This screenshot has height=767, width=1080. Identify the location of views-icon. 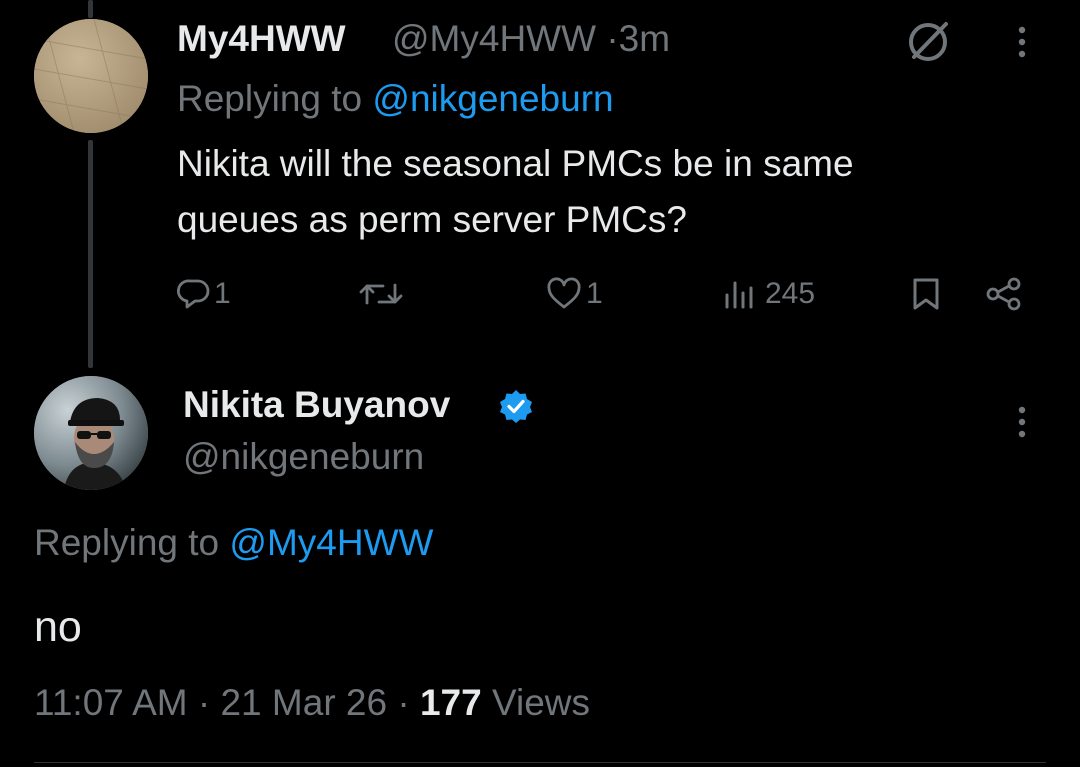
(739, 295).